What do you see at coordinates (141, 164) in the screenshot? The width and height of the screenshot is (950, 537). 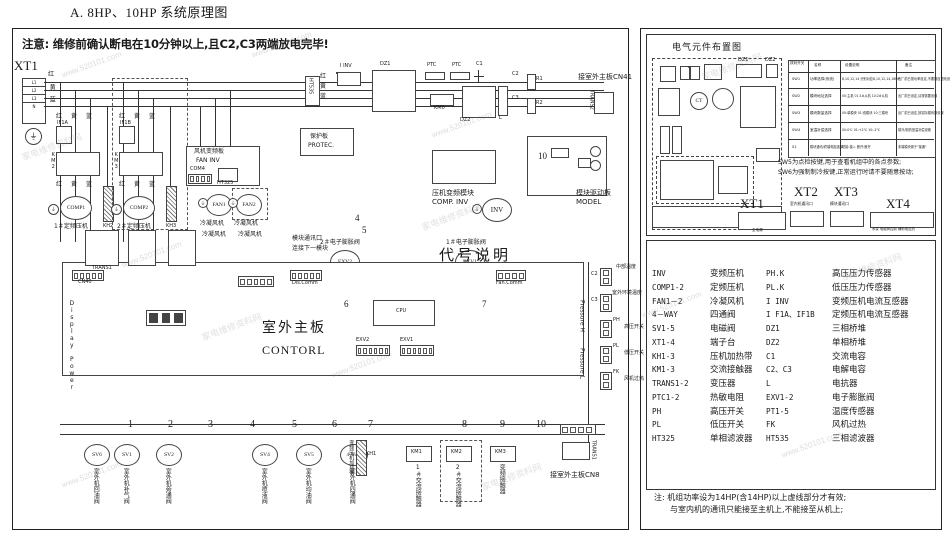 I see `comp2-contactor-km3` at bounding box center [141, 164].